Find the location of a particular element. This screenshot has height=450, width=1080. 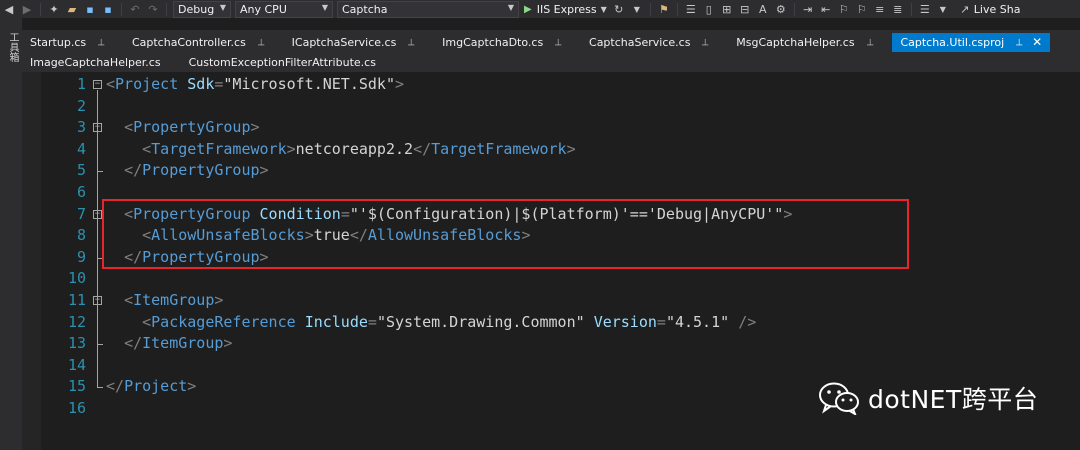

uncomment-icon: ≣ is located at coordinates (898, 9).